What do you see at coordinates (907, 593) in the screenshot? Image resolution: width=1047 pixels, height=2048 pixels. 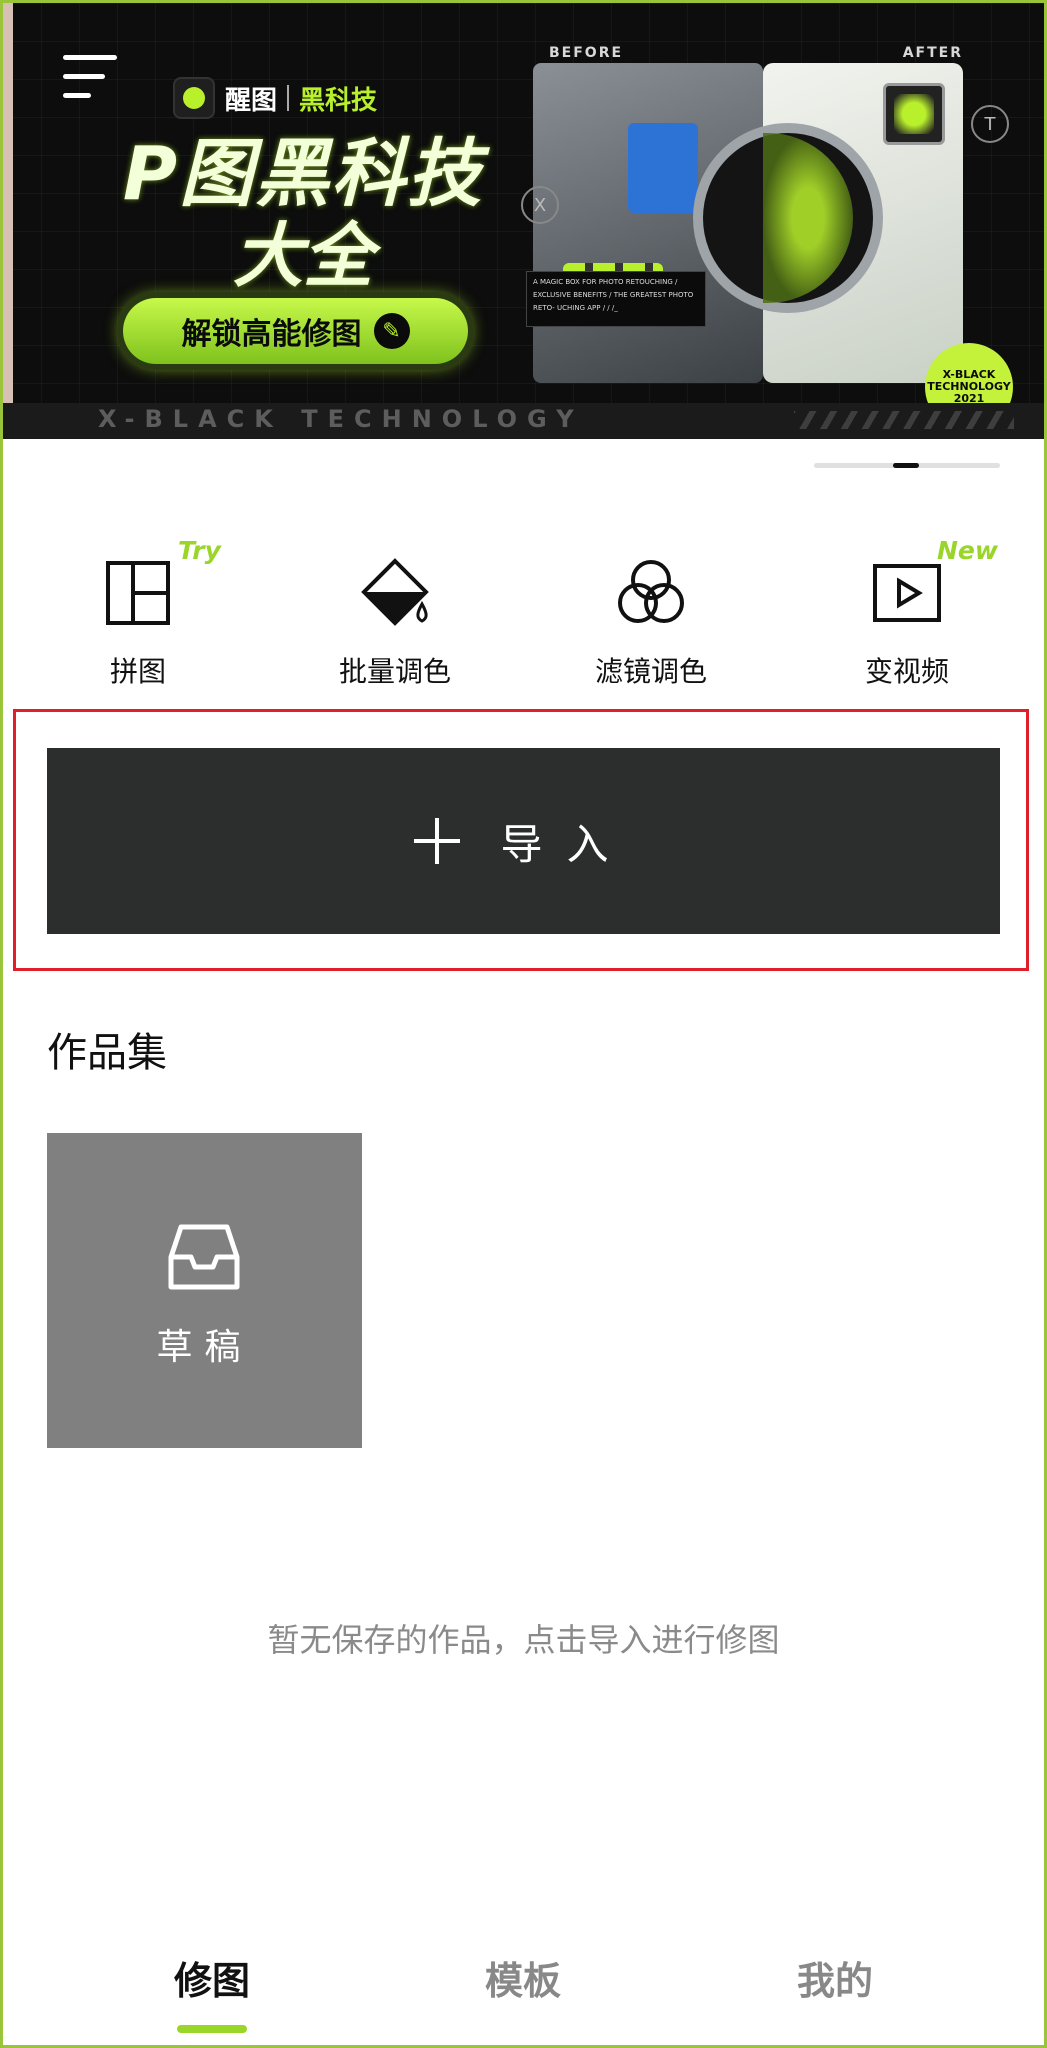 I see `video-play-icon` at bounding box center [907, 593].